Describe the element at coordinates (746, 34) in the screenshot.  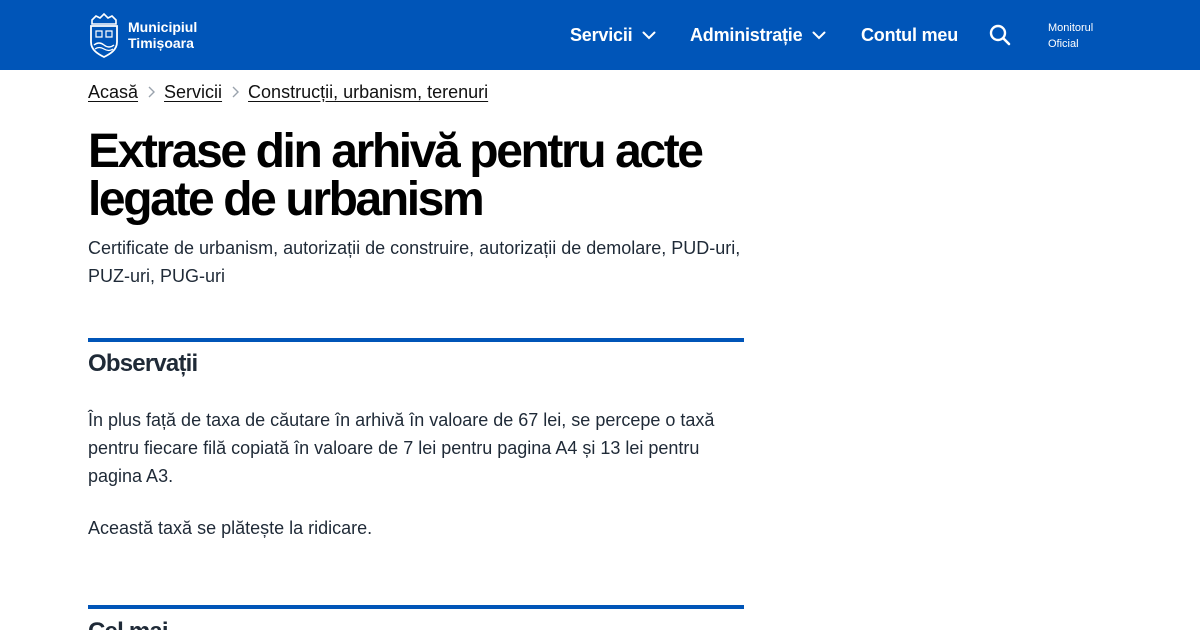
I see `nav-administratie-label: Administrație` at that location.